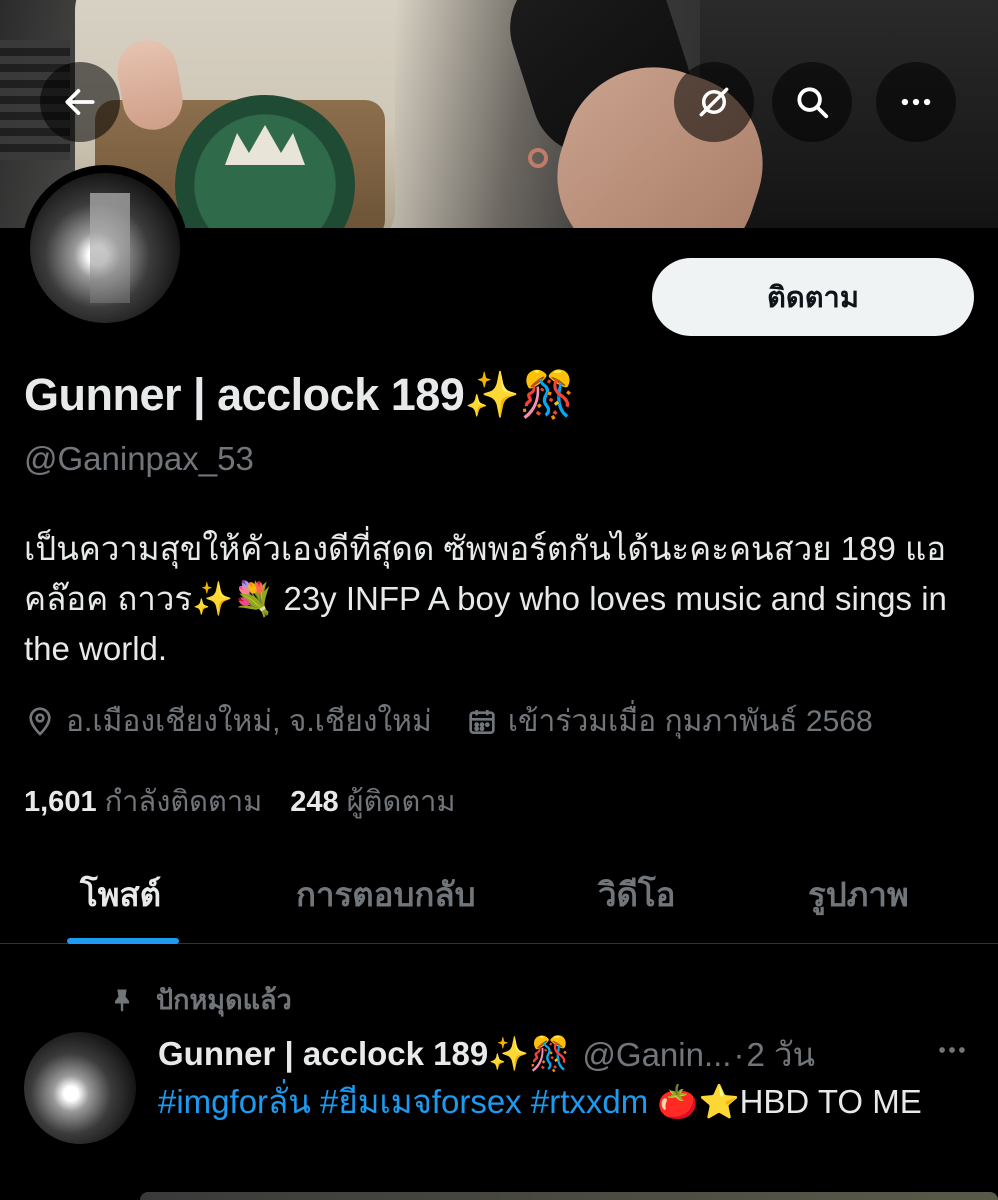  Describe the element at coordinates (386, 894) in the screenshot. I see `tab-replies: การตอบกลับ` at that location.